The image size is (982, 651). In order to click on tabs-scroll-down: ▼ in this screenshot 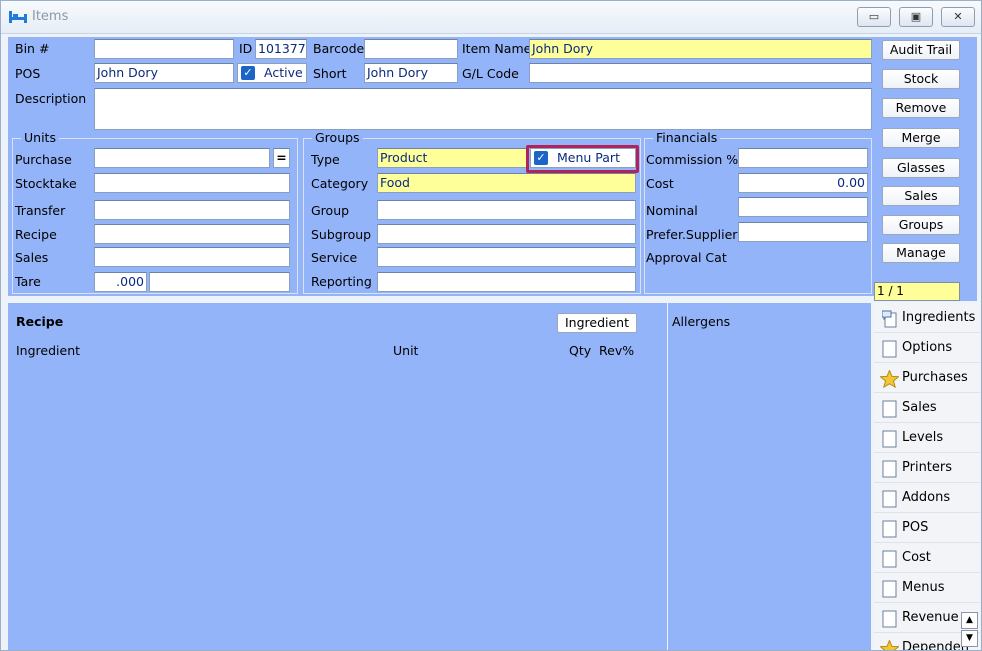, I will do `click(969, 638)`.